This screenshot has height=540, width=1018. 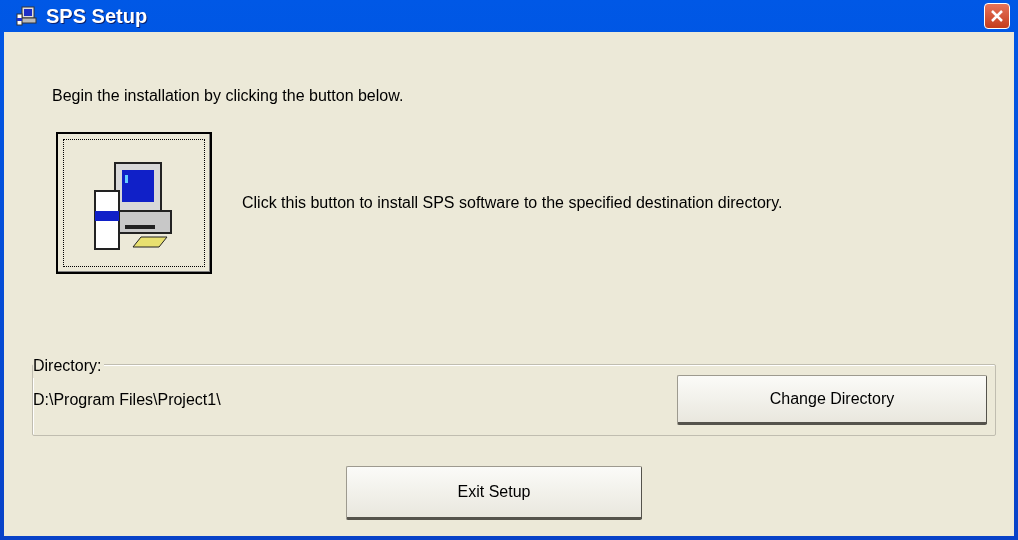 I want to click on instruction-text: Begin the installation by clicking the button below., so click(x=228, y=96).